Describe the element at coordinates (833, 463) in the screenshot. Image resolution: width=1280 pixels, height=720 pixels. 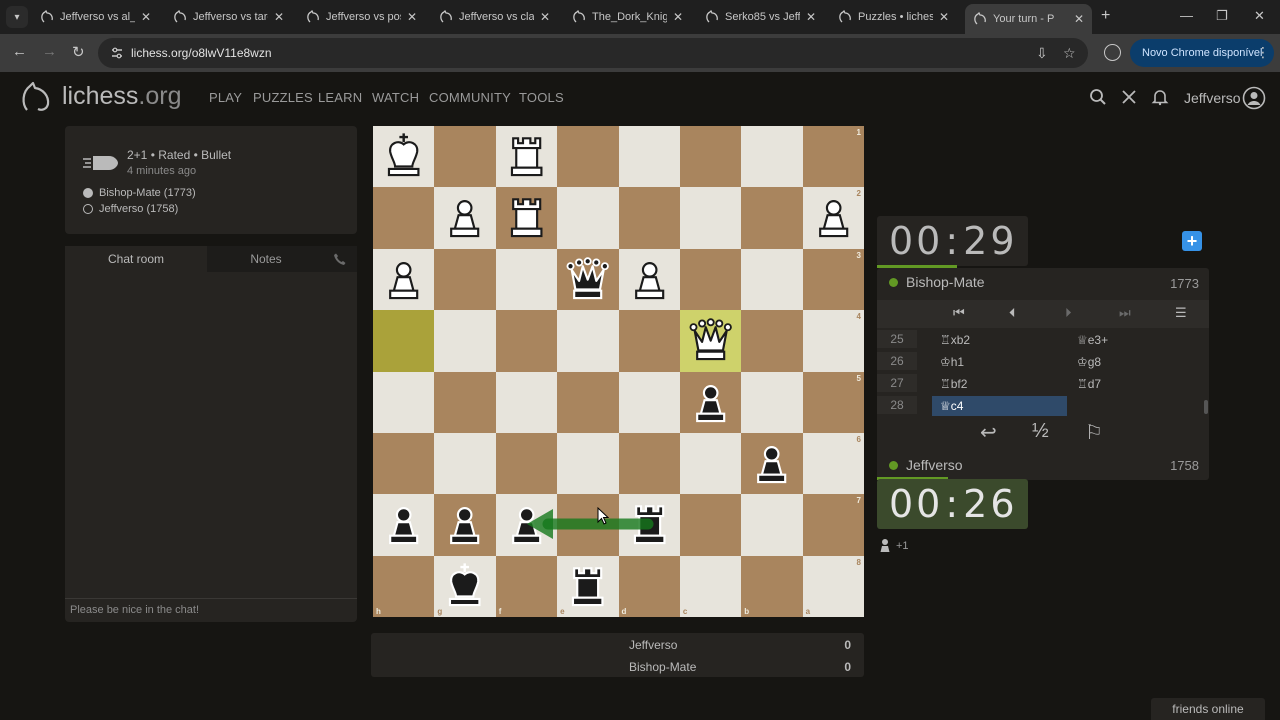
I see `board-square: 6` at that location.